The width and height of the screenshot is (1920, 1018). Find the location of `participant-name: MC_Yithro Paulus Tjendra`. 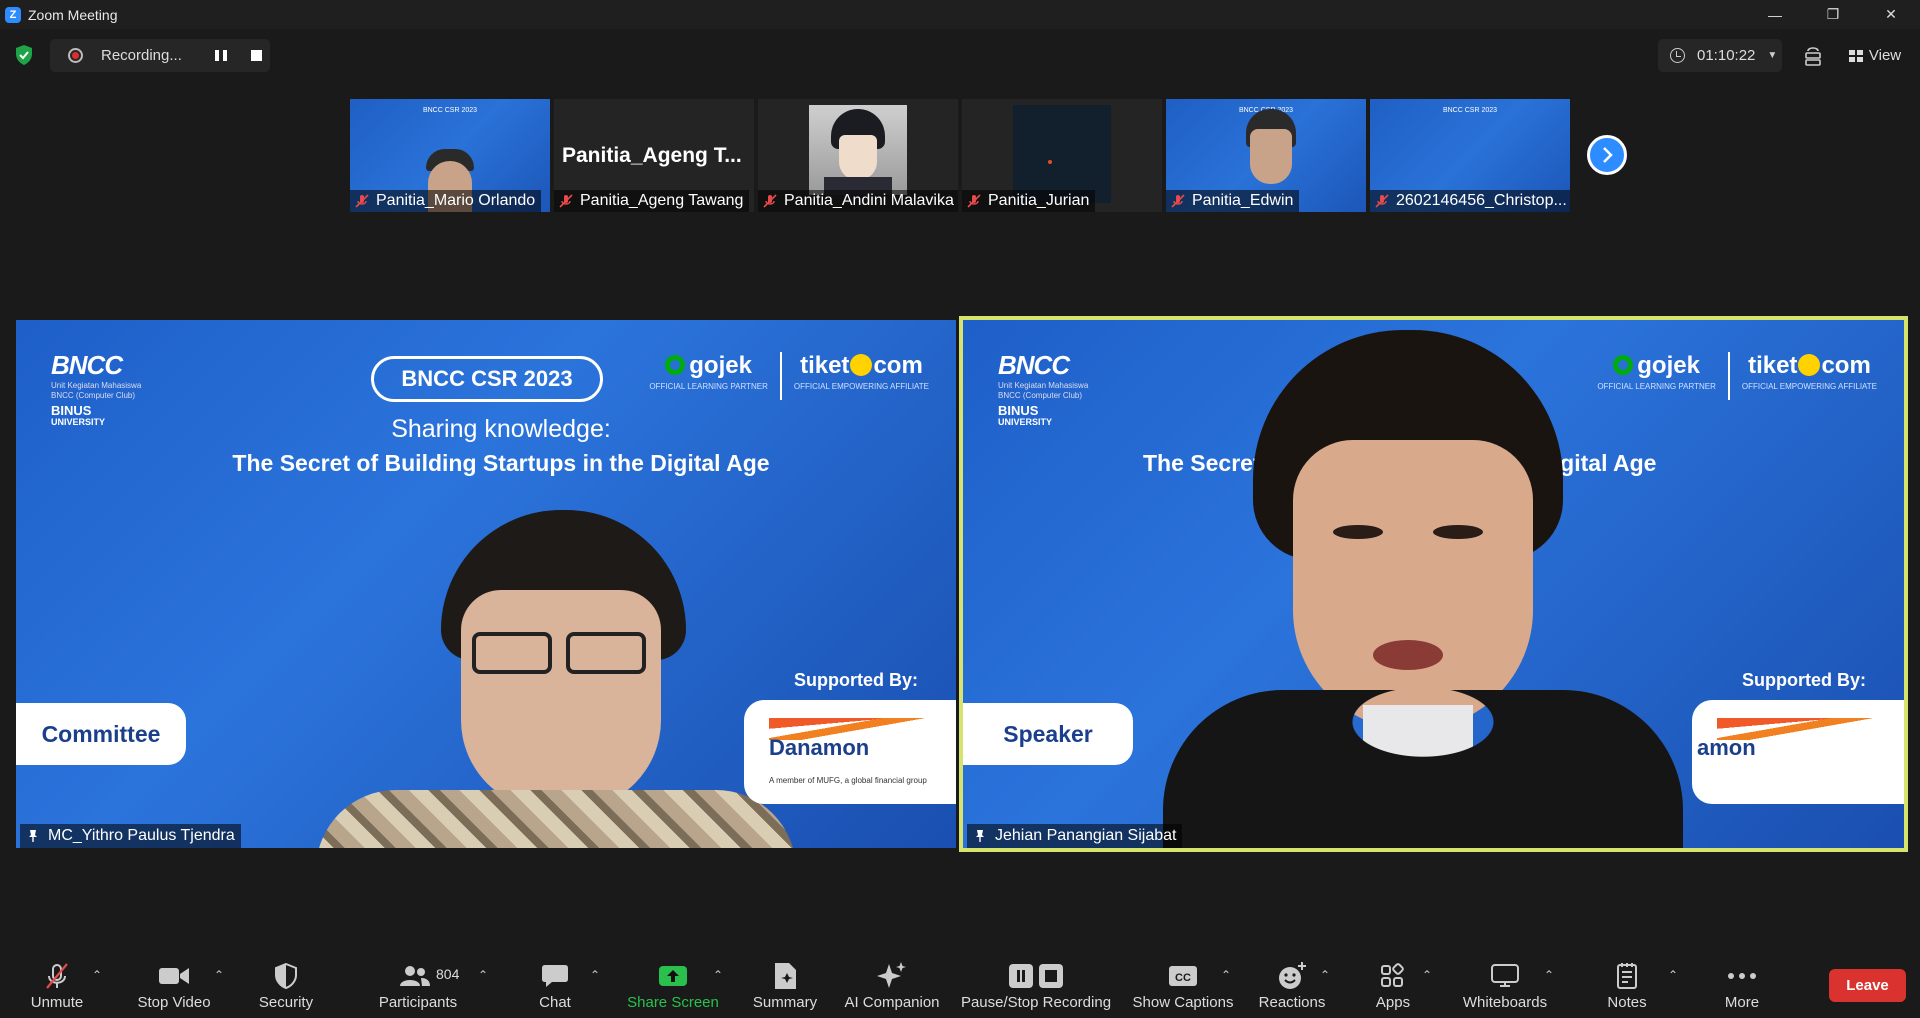

participant-name: MC_Yithro Paulus Tjendra is located at coordinates (141, 835).